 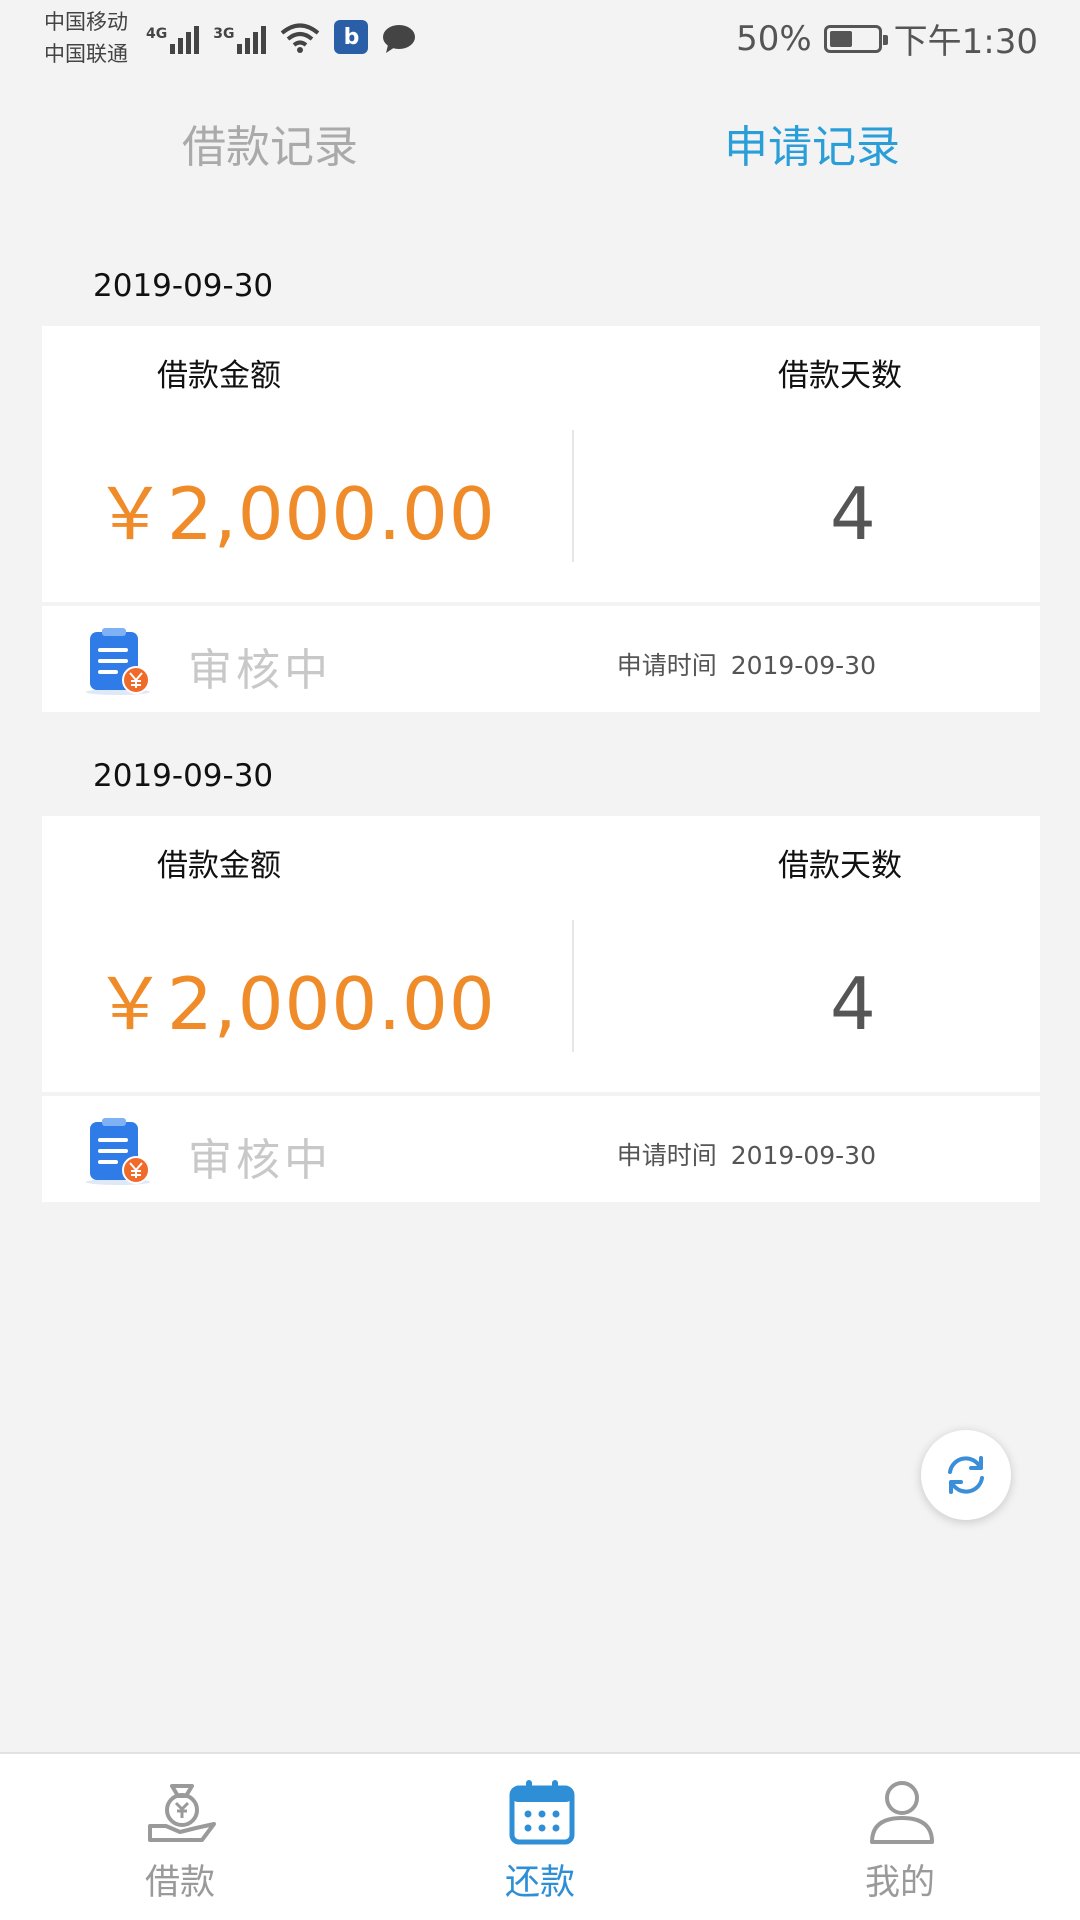 I want to click on bottom-nav: 借款 还款 我的, so click(x=540, y=1836).